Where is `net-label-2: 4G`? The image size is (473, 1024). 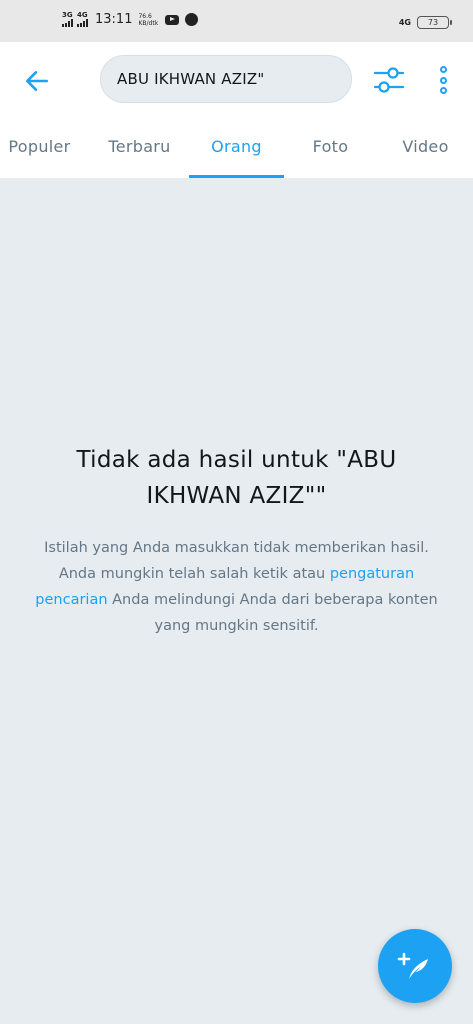 net-label-2: 4G is located at coordinates (82, 15).